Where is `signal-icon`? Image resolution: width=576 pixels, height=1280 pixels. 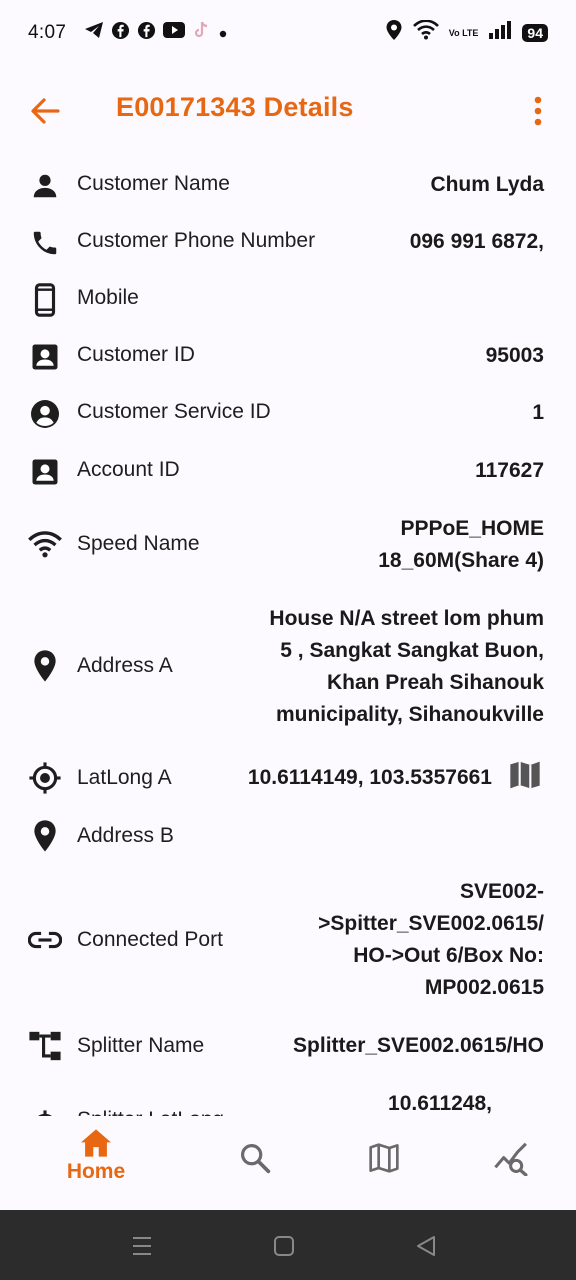 signal-icon is located at coordinates (500, 33).